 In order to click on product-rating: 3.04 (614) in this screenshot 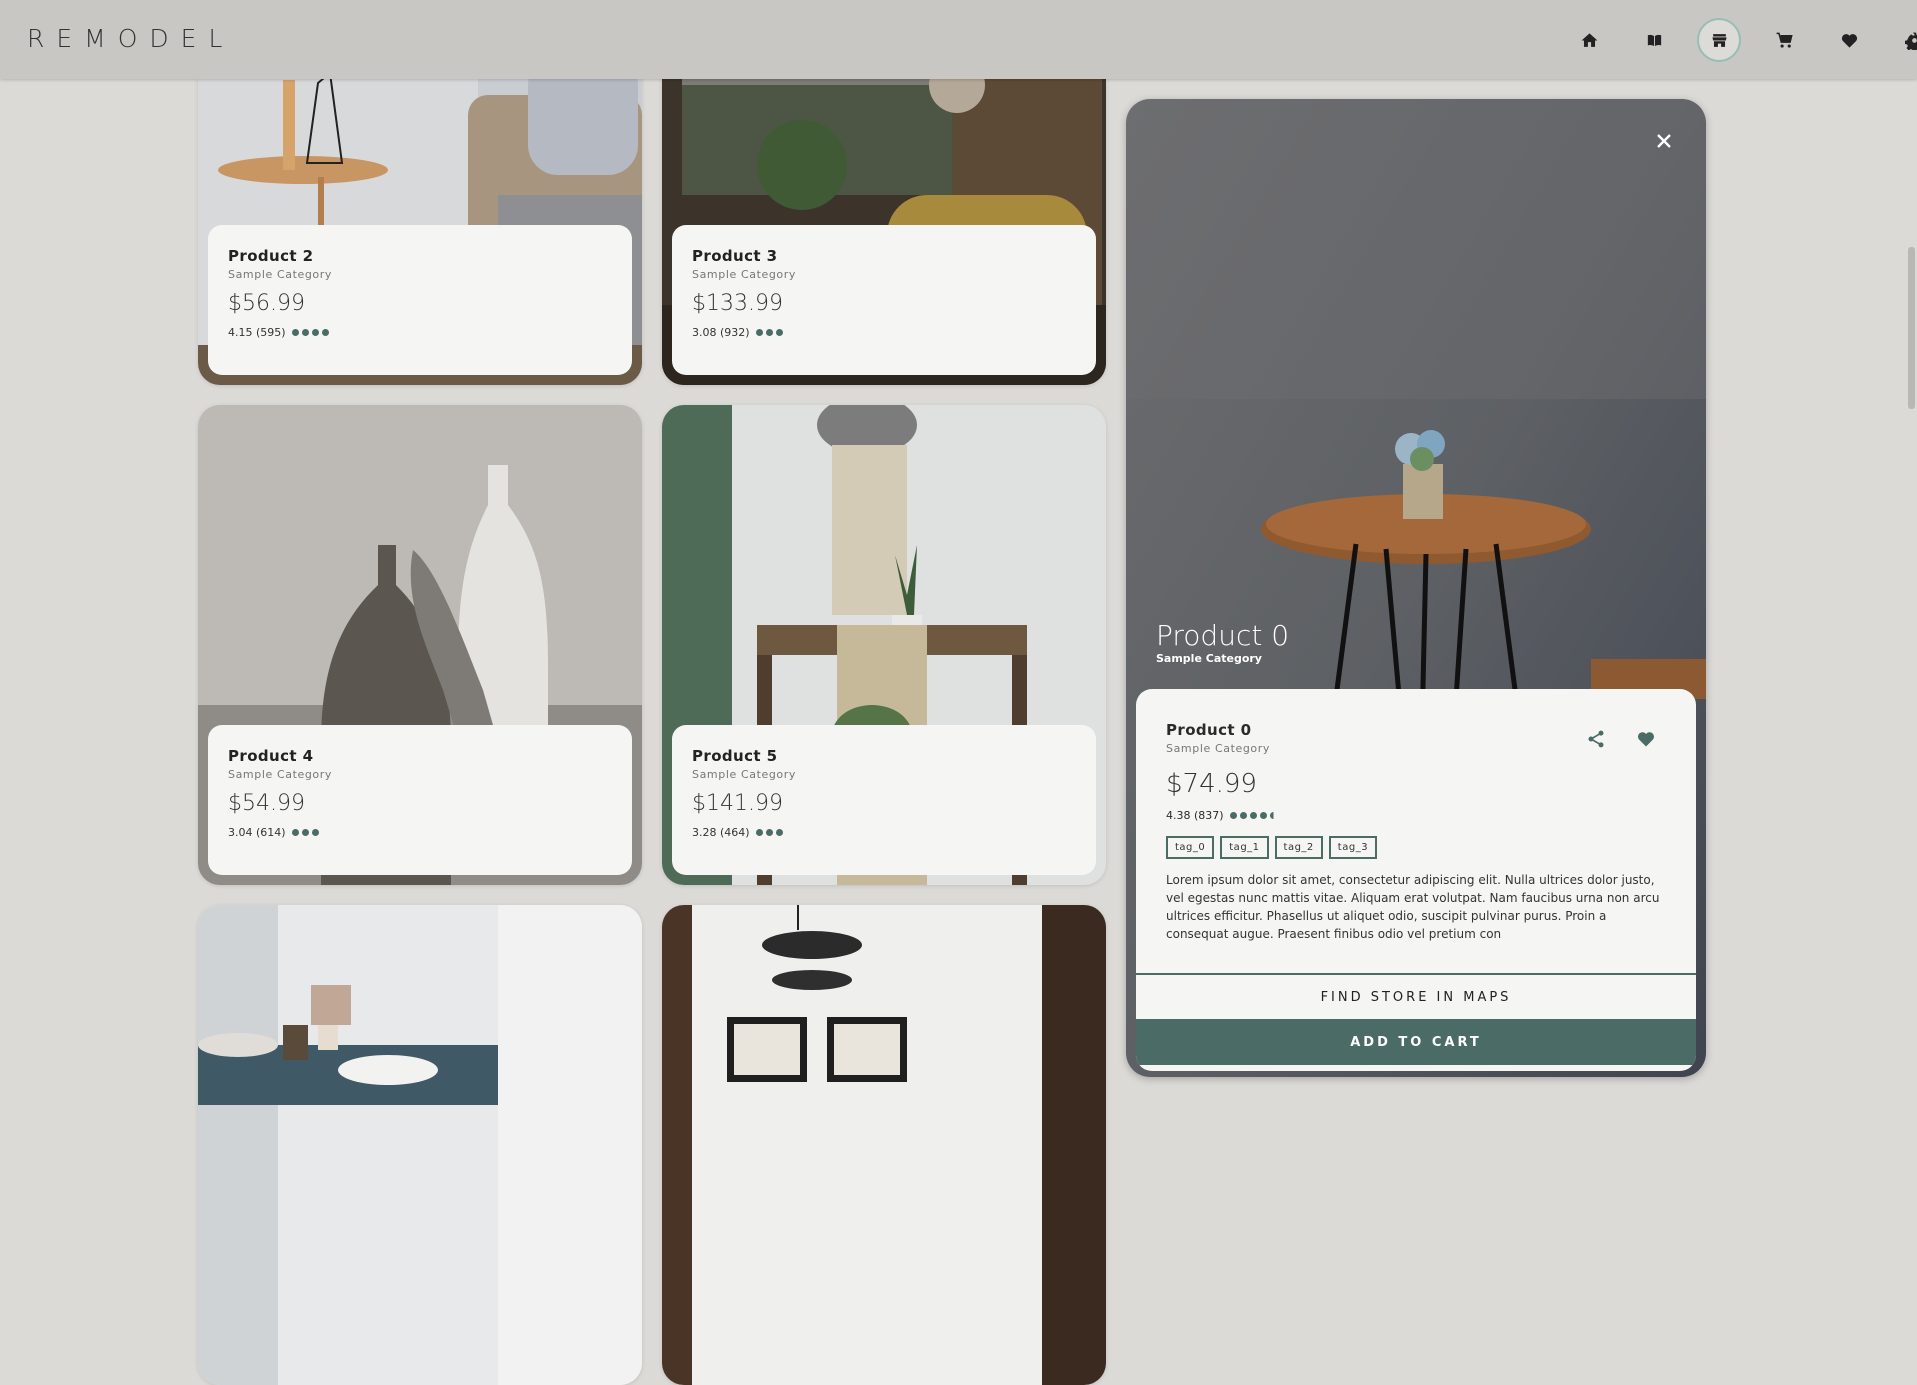, I will do `click(420, 832)`.